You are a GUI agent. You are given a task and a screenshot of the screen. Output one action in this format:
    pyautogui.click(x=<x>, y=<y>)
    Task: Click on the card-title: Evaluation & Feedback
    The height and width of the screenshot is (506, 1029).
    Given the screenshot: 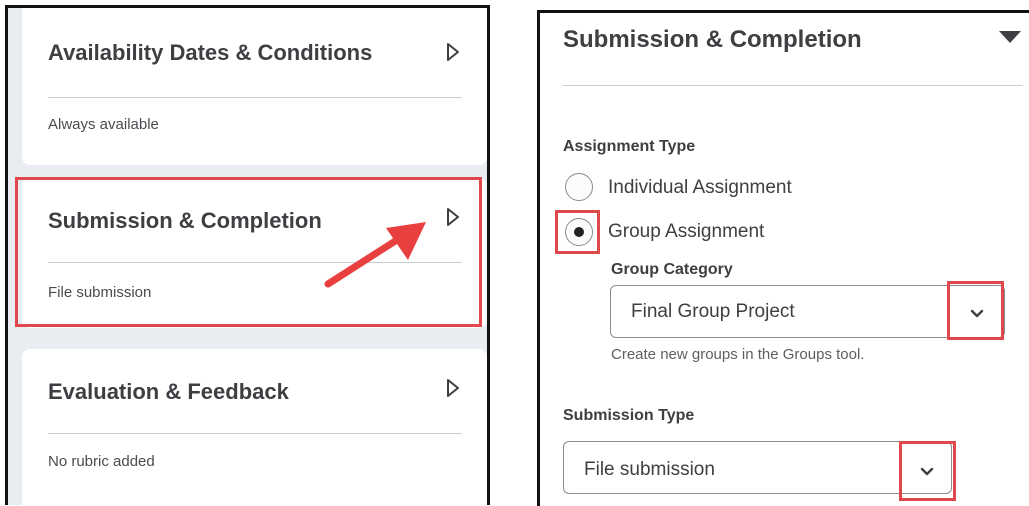 What is the action you would take?
    pyautogui.click(x=168, y=391)
    